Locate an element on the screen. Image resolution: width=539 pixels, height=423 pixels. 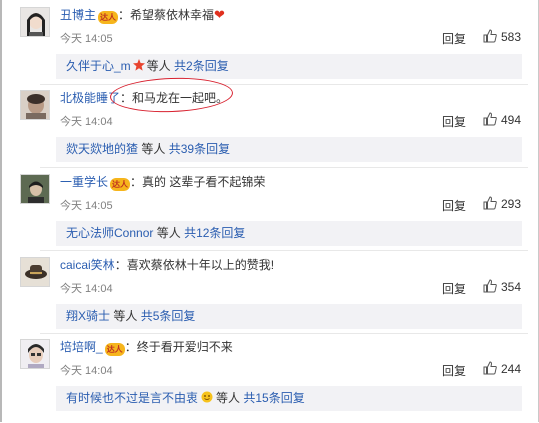
reply-summary: 有时候也不过是言不由衷 等人 共15条回复 is located at coordinates (289, 398).